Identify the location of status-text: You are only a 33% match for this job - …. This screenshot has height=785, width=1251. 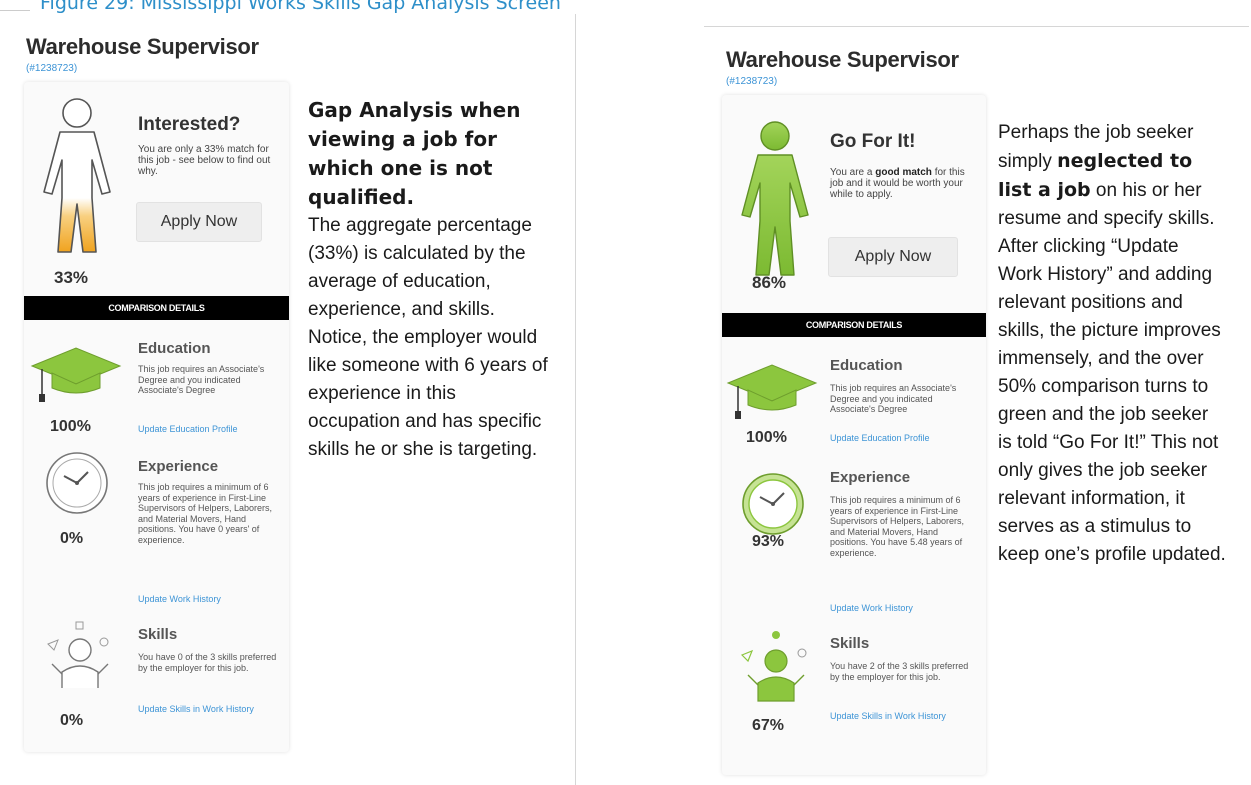
(204, 160).